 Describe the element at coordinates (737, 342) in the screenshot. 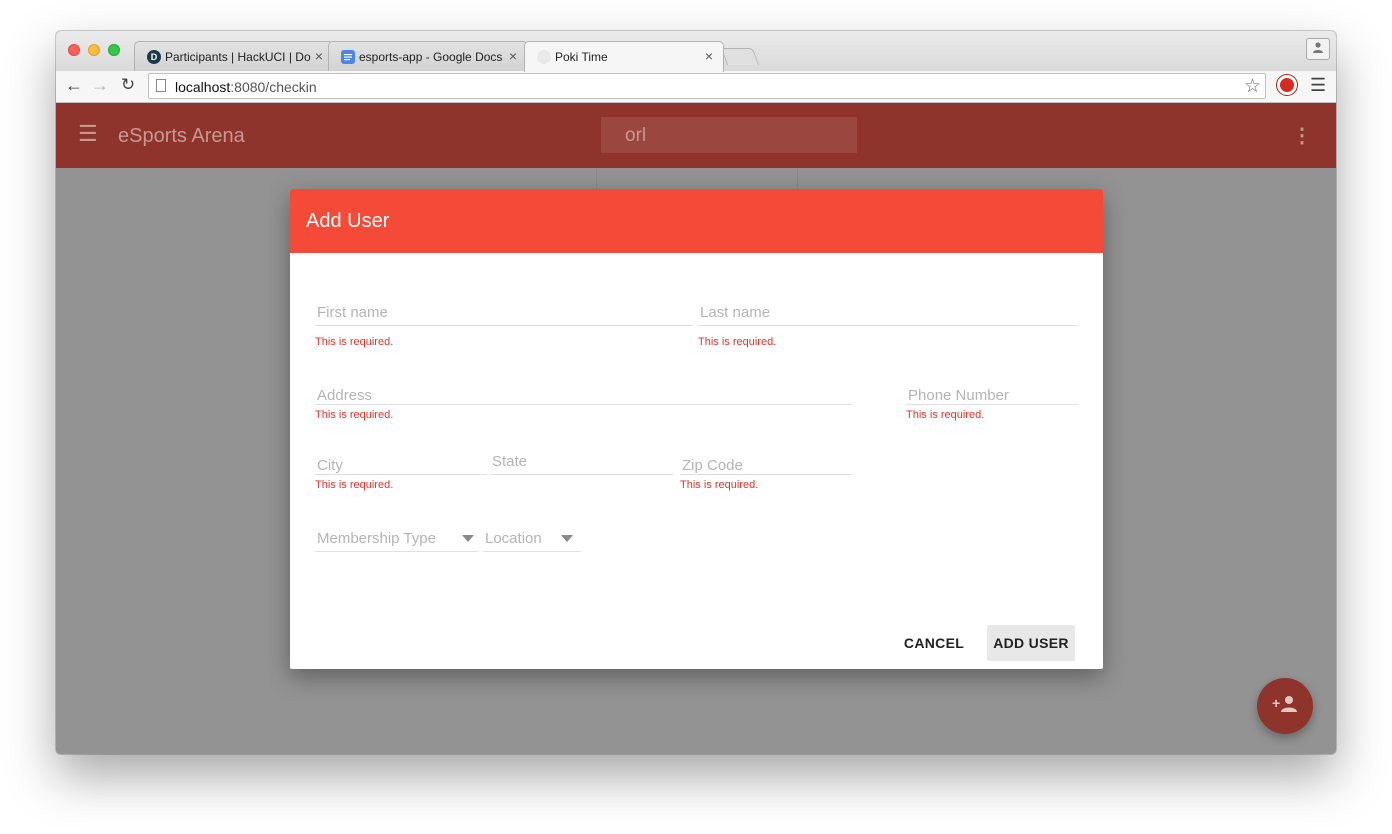

I see `last-name-error: This is required.` at that location.